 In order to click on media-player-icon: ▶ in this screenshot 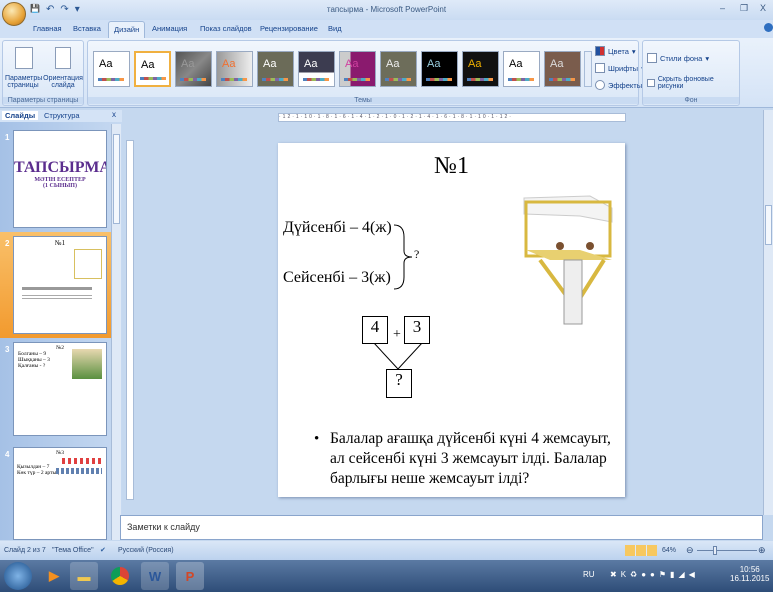, I will do `click(54, 576)`.